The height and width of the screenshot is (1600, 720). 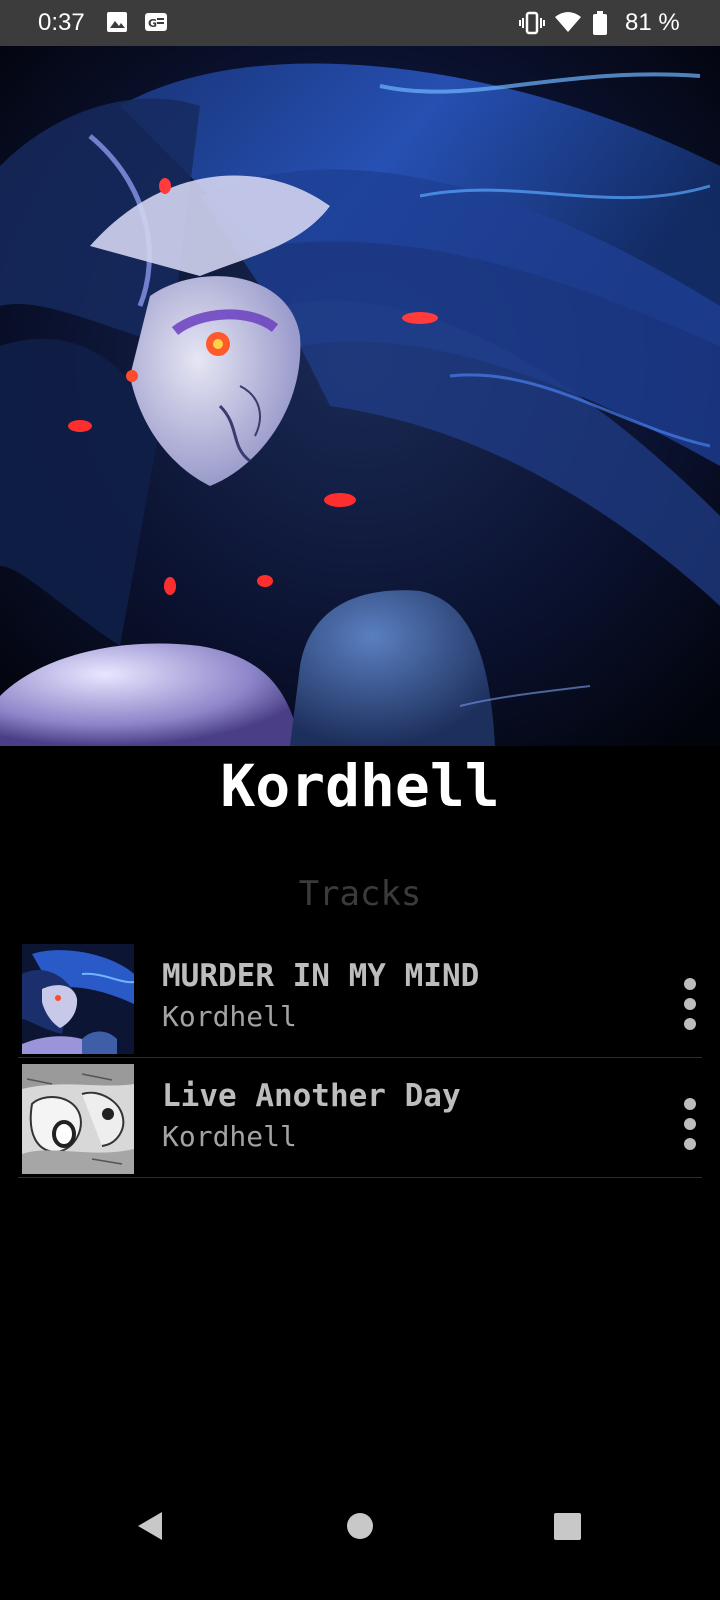 I want to click on status-bar: 0:37 G 81 %, so click(x=360, y=23).